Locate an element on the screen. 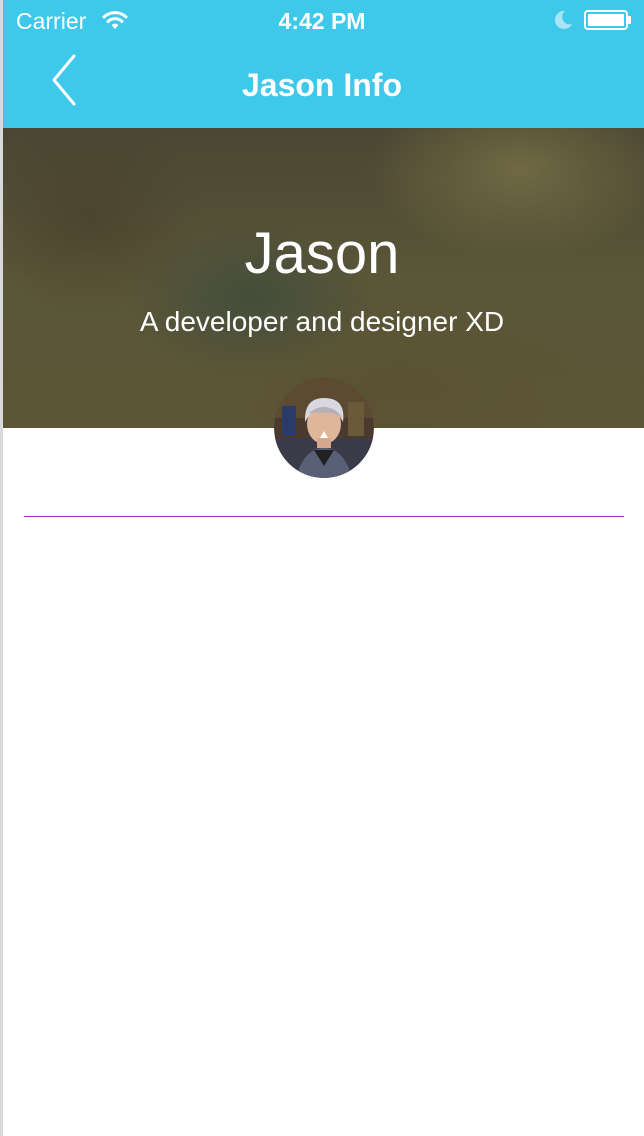  navigation-bar: Jason Info is located at coordinates (322, 84).